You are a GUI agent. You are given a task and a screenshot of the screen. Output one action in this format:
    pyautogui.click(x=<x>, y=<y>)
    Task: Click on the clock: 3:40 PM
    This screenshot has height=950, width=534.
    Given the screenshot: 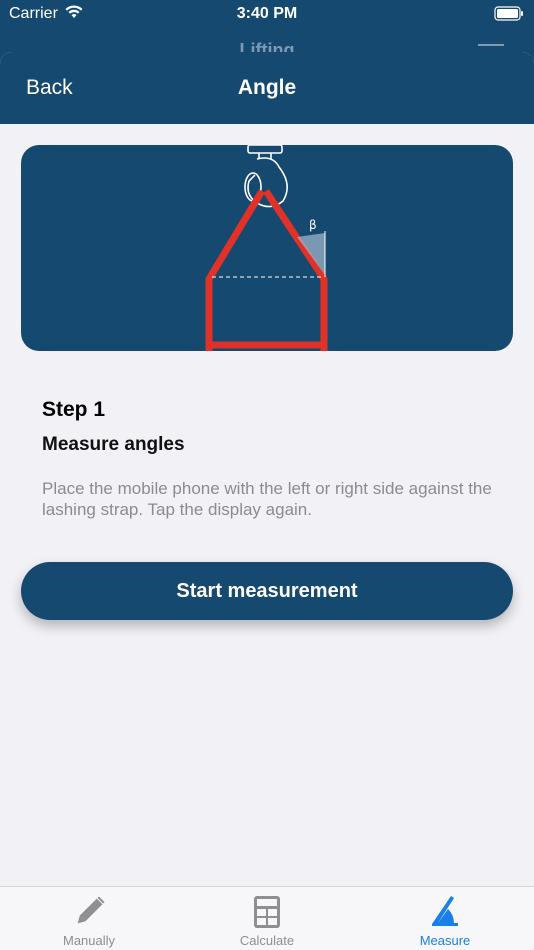 What is the action you would take?
    pyautogui.click(x=267, y=13)
    